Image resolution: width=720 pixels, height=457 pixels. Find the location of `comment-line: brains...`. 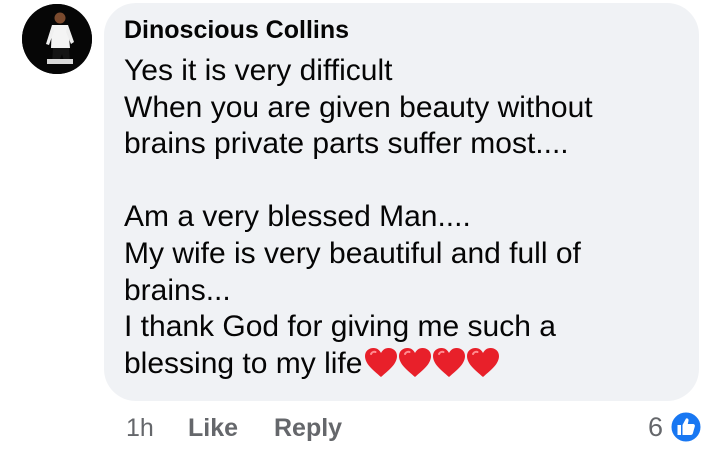

comment-line: brains... is located at coordinates (177, 290).